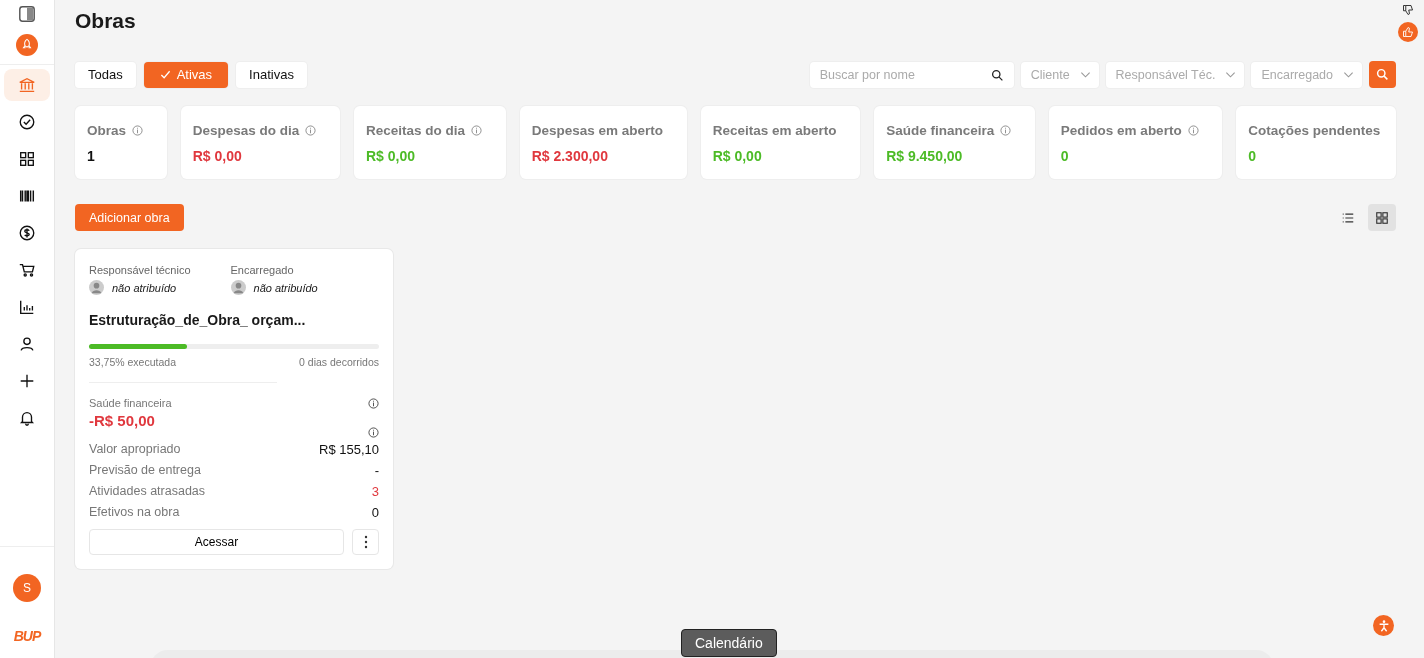  I want to click on detail-value: -, so click(376, 470).